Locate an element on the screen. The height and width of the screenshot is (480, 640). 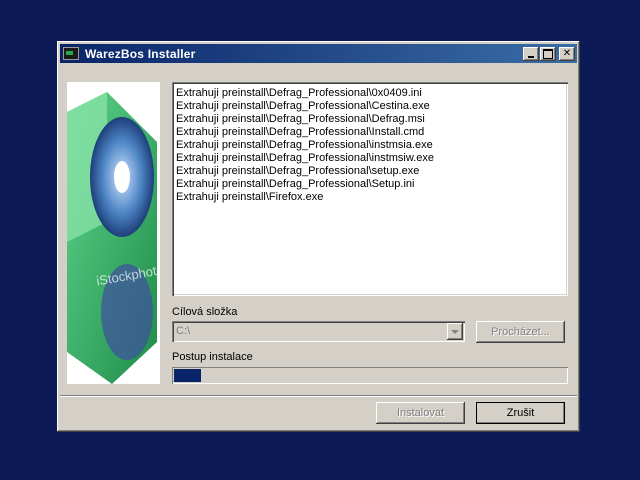
progress-label: Postup instalace is located at coordinates (212, 357).